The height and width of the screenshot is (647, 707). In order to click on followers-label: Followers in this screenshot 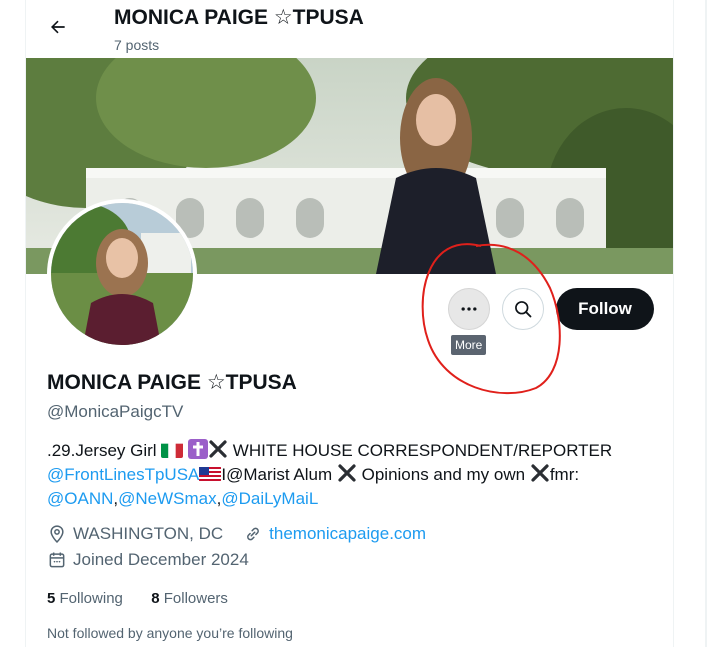, I will do `click(195, 598)`.